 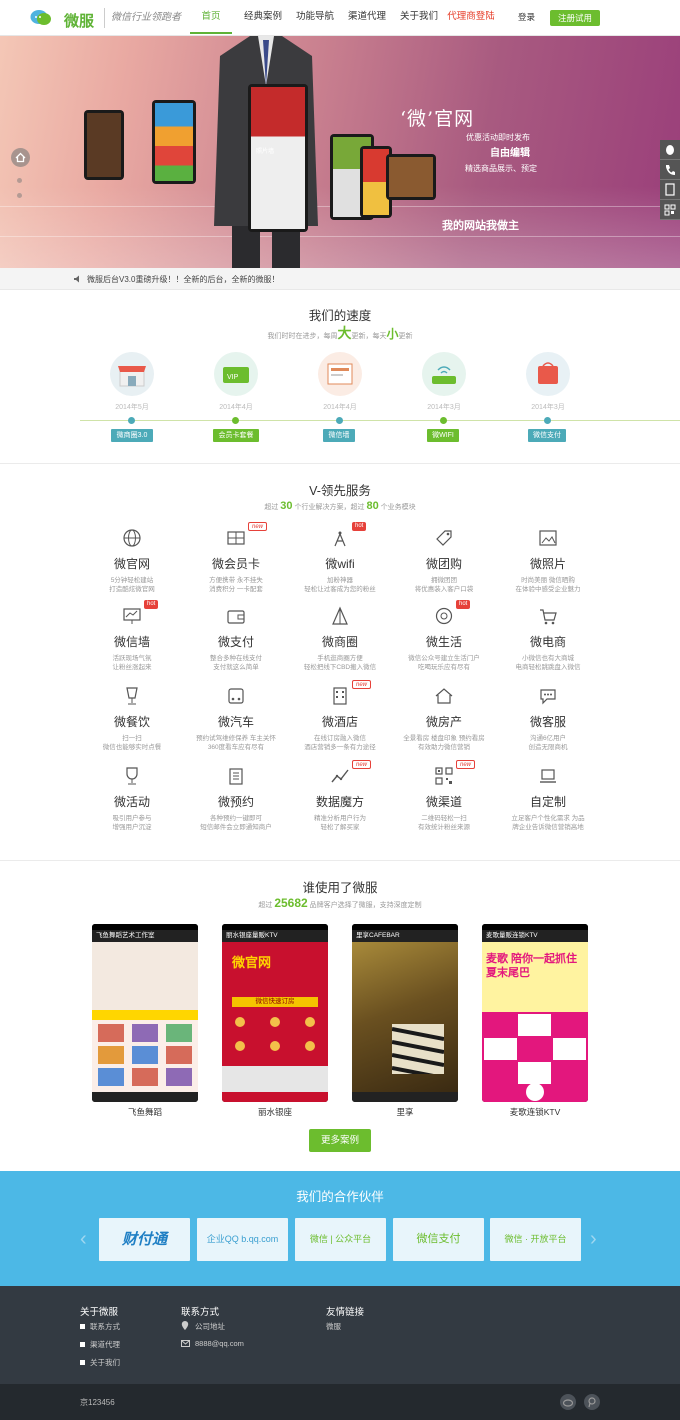 I want to click on service-desc: 消费积分 一卡配套, so click(x=236, y=589).